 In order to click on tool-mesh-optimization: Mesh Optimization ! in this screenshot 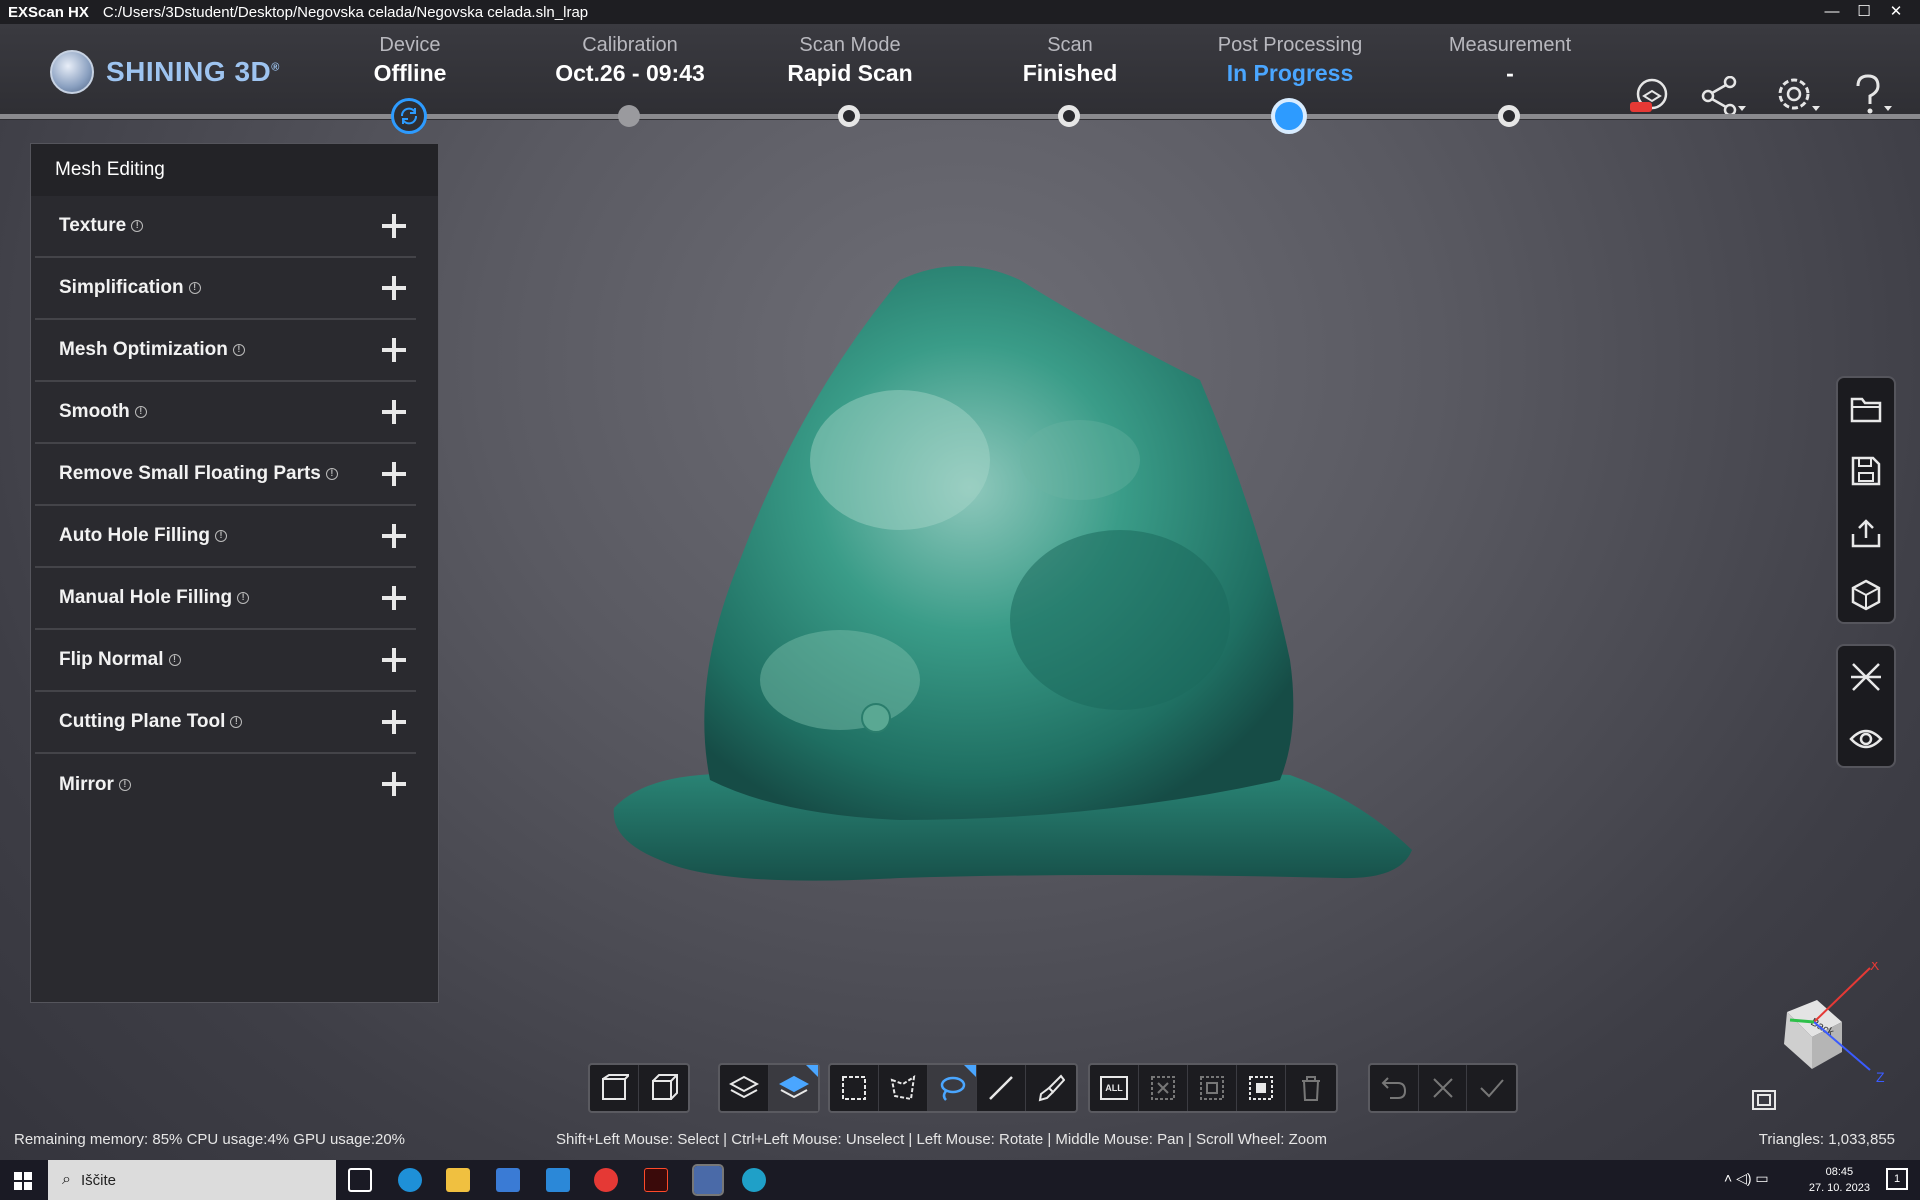, I will do `click(225, 351)`.